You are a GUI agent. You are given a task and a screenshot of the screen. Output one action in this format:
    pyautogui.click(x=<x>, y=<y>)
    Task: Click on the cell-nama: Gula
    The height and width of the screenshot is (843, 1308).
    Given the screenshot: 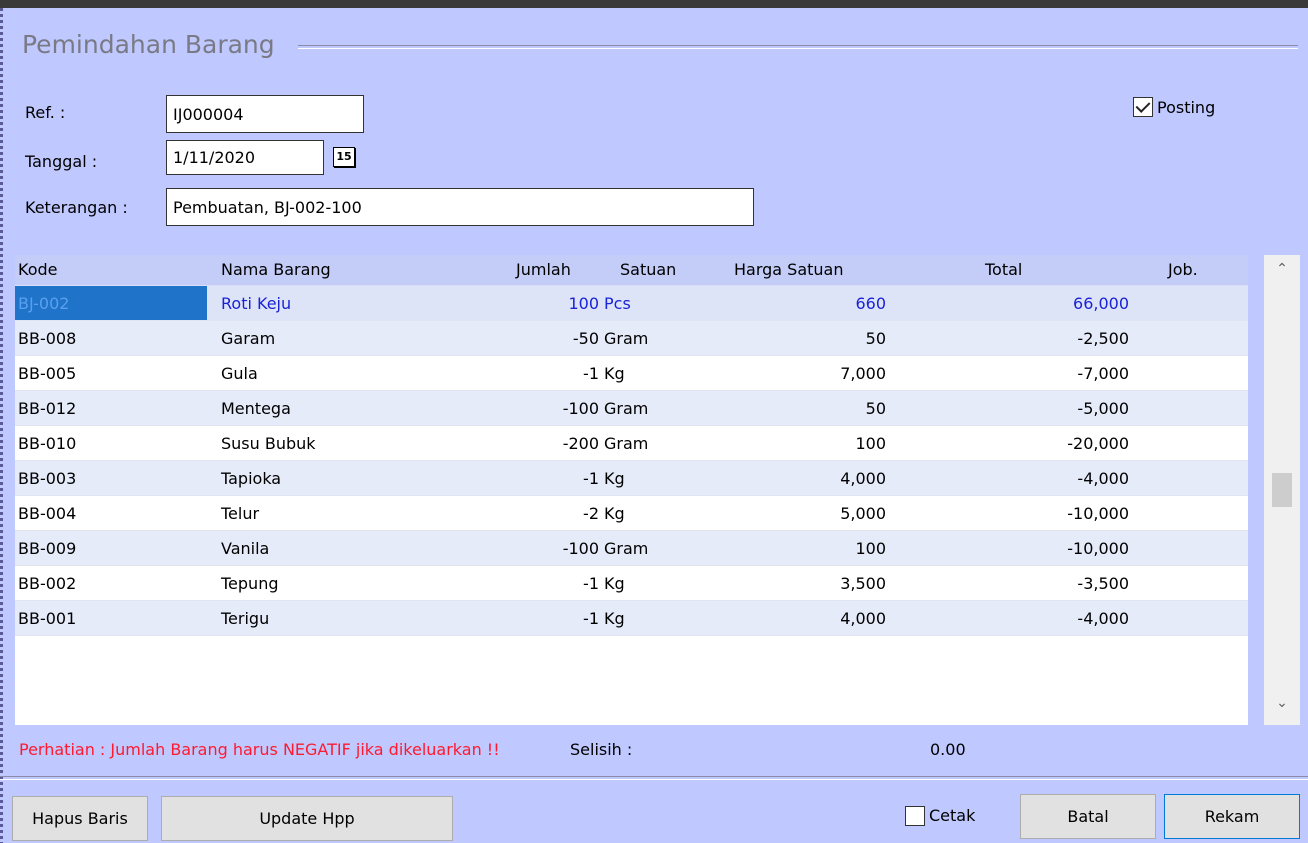 What is the action you would take?
    pyautogui.click(x=239, y=373)
    